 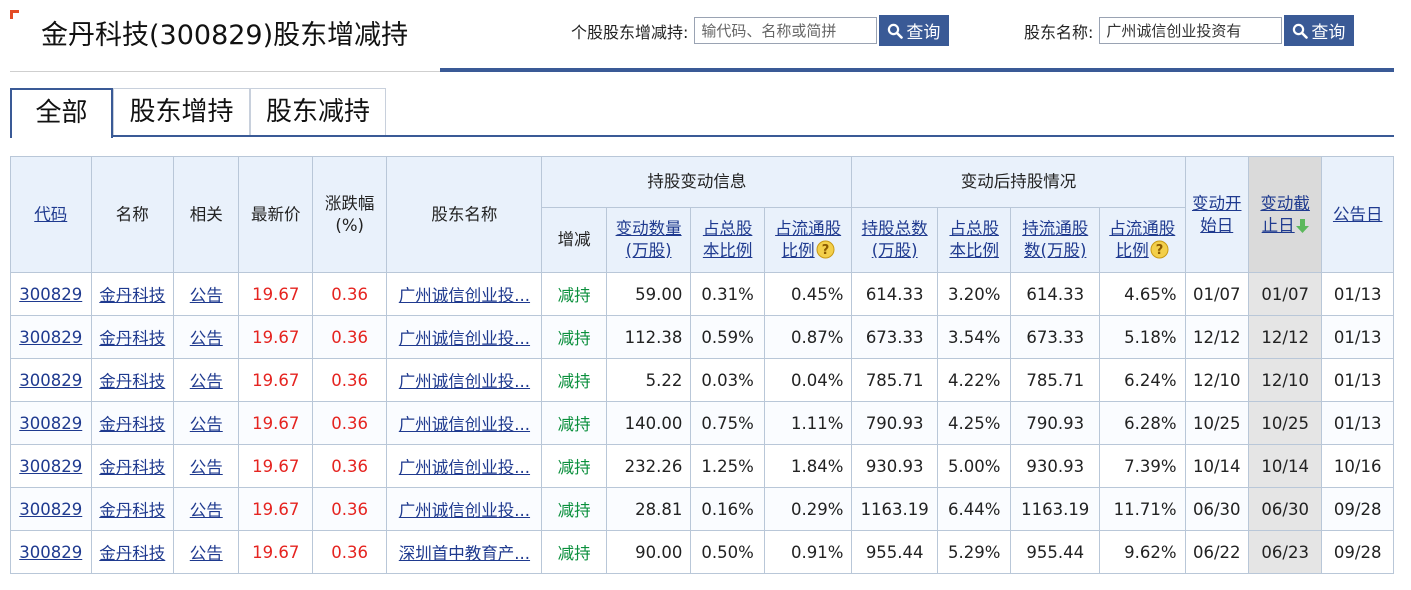 I want to click on header-pct-total: 占总股 本比例, so click(x=727, y=240).